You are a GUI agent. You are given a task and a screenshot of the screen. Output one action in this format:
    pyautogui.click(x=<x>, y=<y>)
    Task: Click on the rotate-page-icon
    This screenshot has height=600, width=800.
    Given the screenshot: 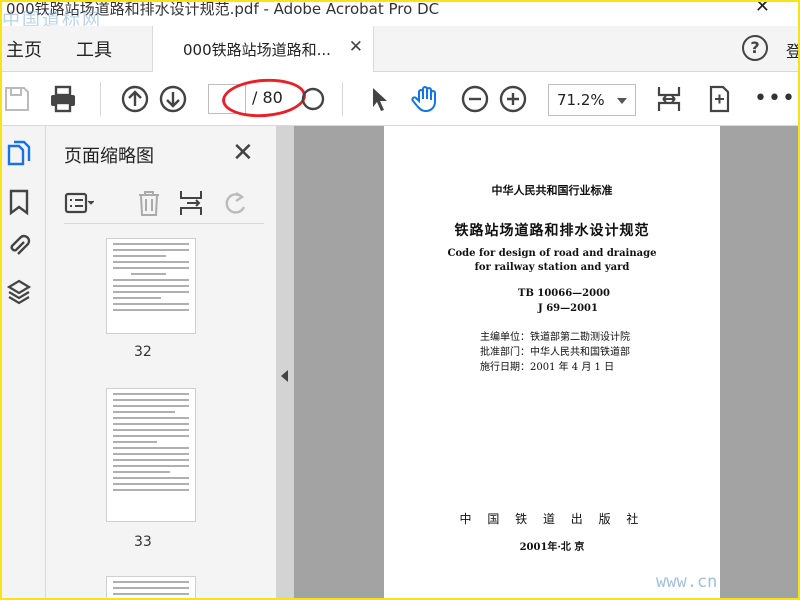 What is the action you would take?
    pyautogui.click(x=235, y=203)
    